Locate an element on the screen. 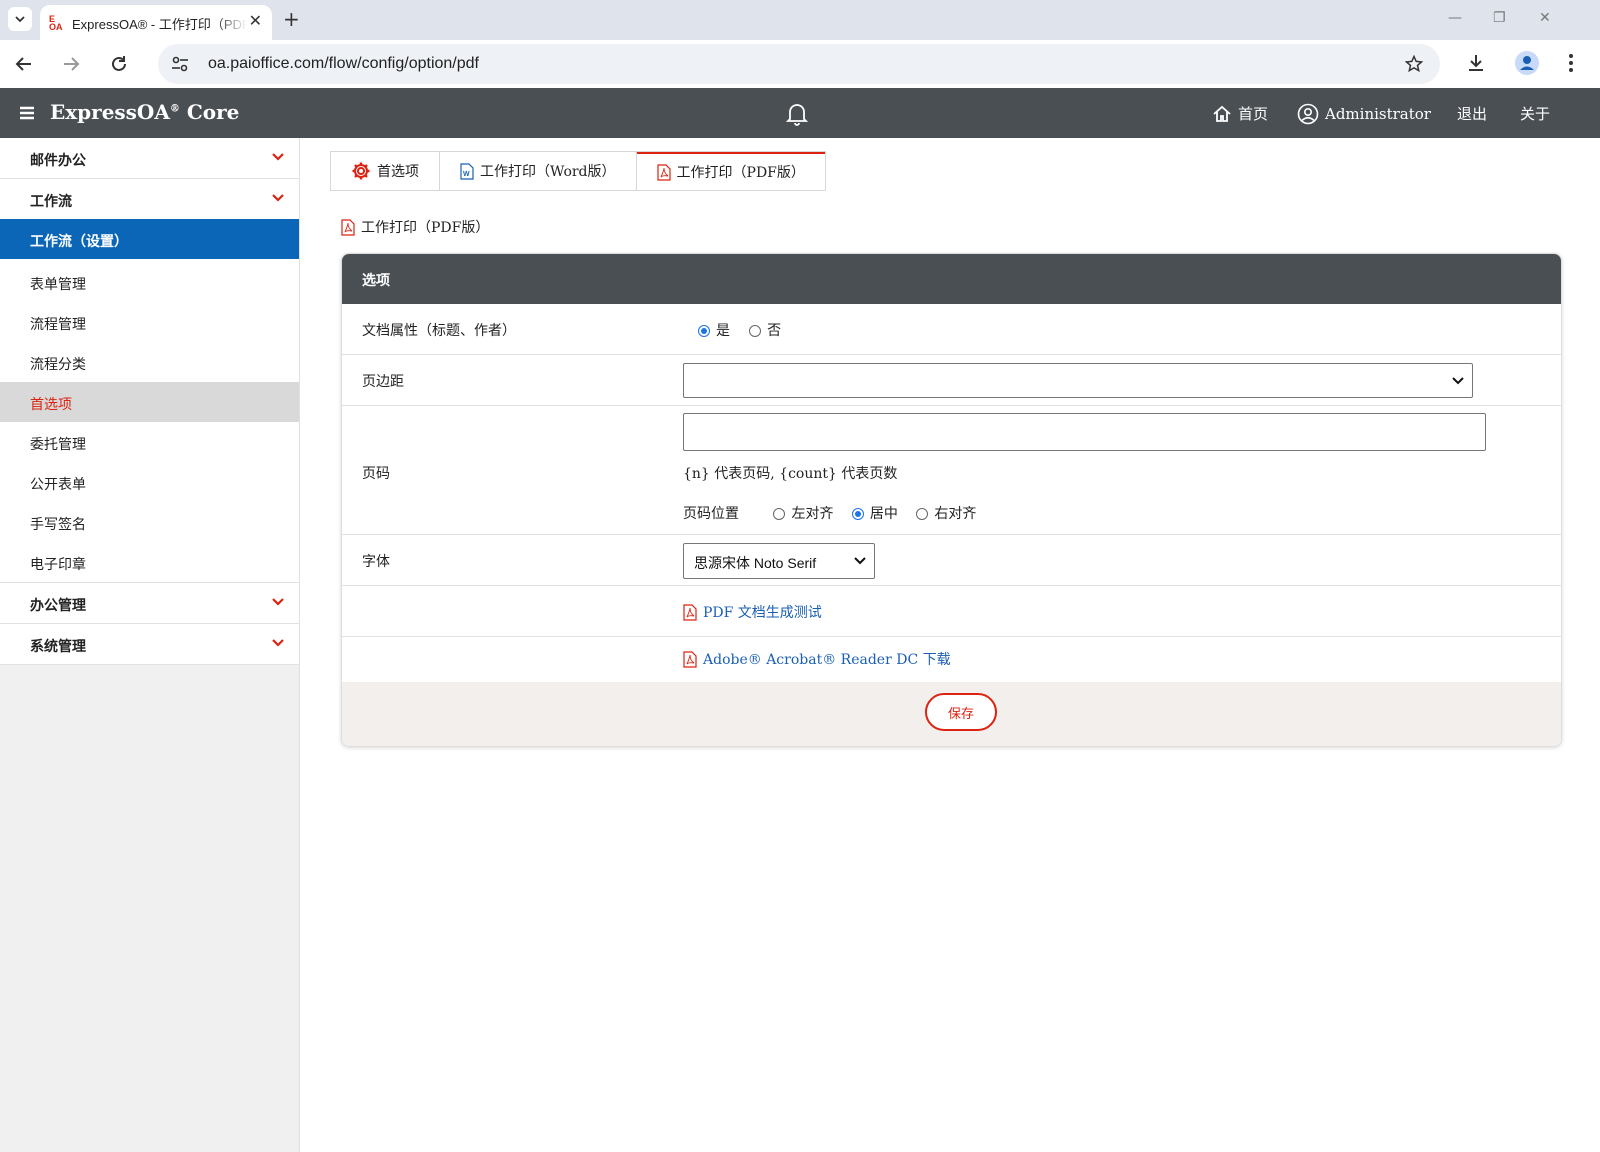 The image size is (1600, 1152). forward-icon is located at coordinates (71, 64).